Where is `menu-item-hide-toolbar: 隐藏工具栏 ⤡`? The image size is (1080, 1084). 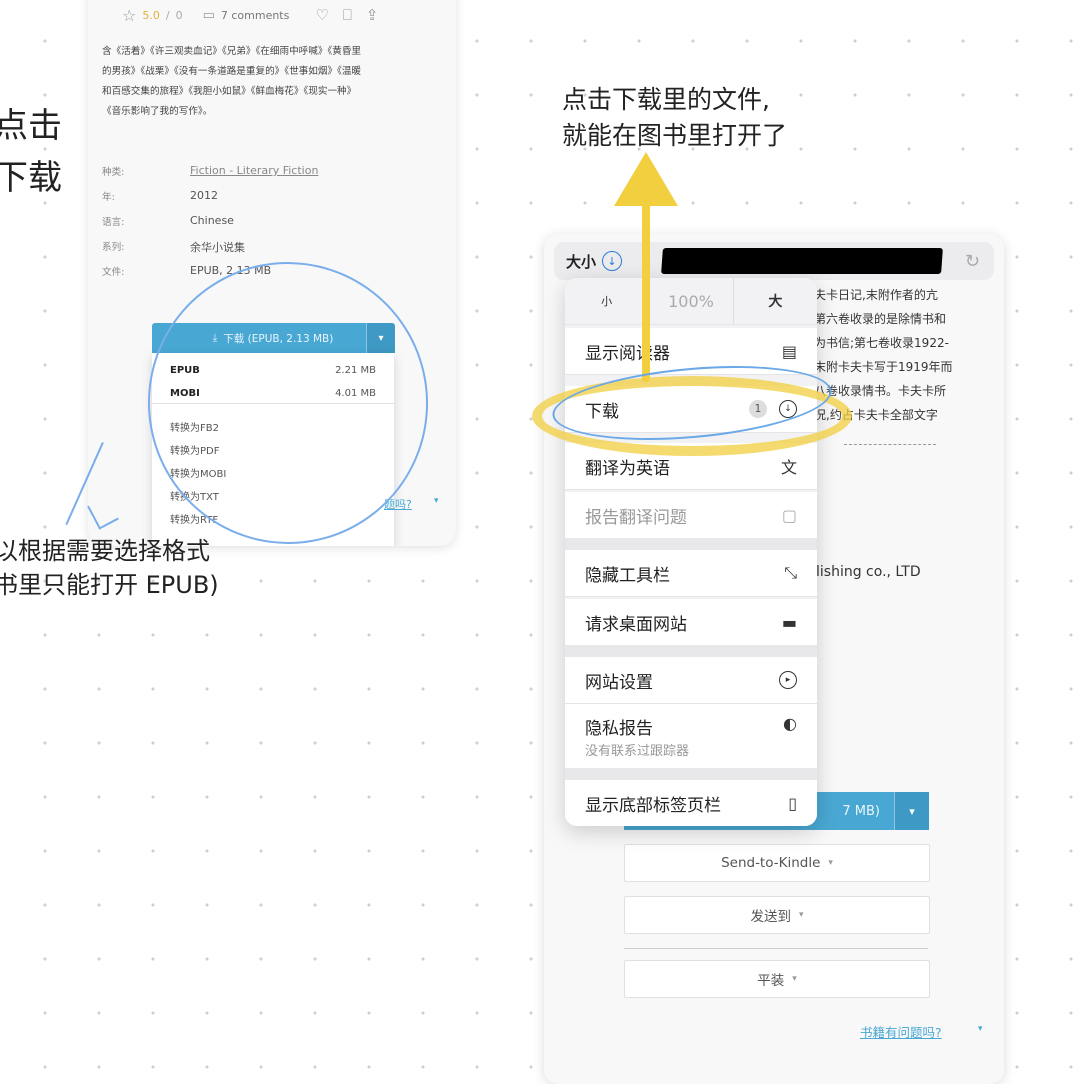
menu-item-hide-toolbar: 隐藏工具栏 ⤡ is located at coordinates (691, 573).